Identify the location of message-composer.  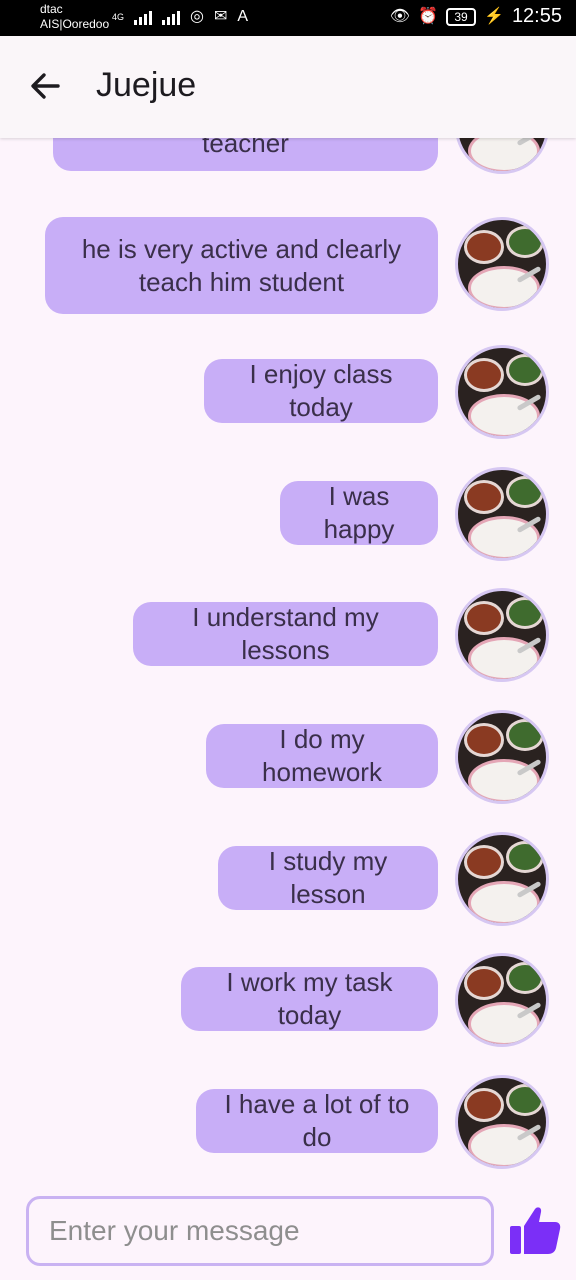
(260, 1231).